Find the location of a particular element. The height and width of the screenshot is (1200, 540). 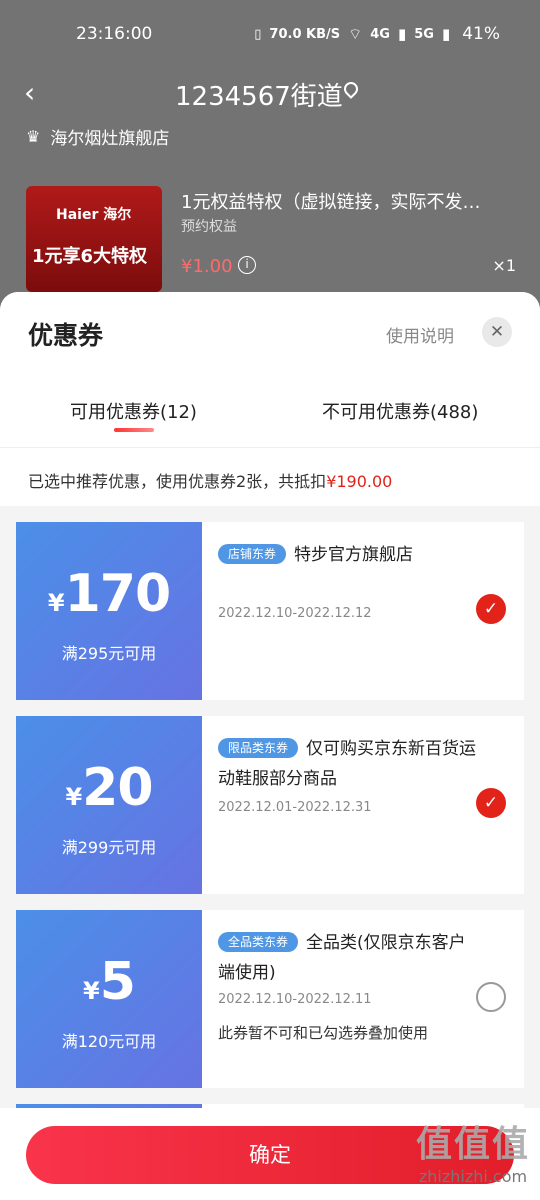

watermark-logo: 值值值 is located at coordinates (472, 1144).